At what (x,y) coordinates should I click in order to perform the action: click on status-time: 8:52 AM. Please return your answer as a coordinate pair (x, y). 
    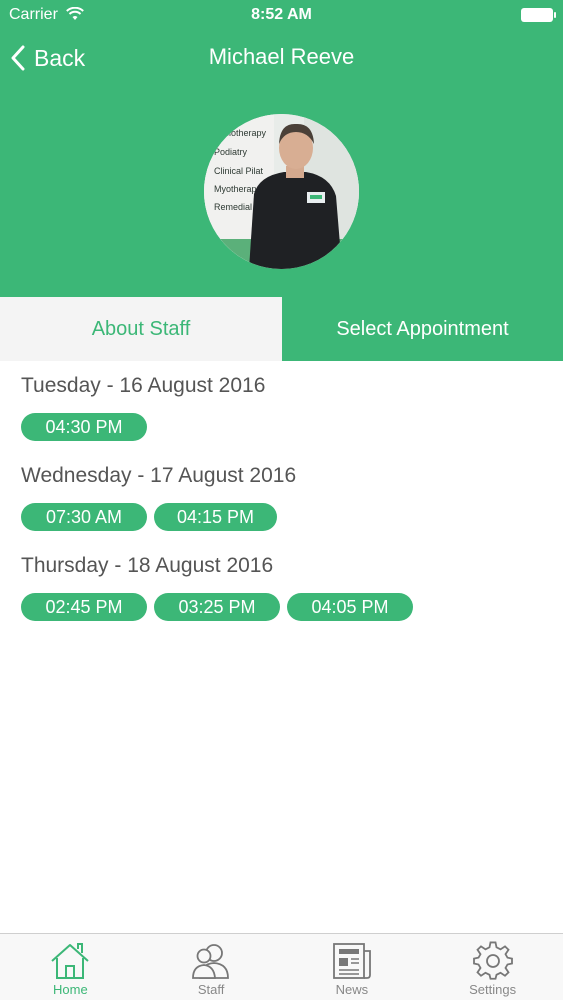
    Looking at the image, I should click on (281, 14).